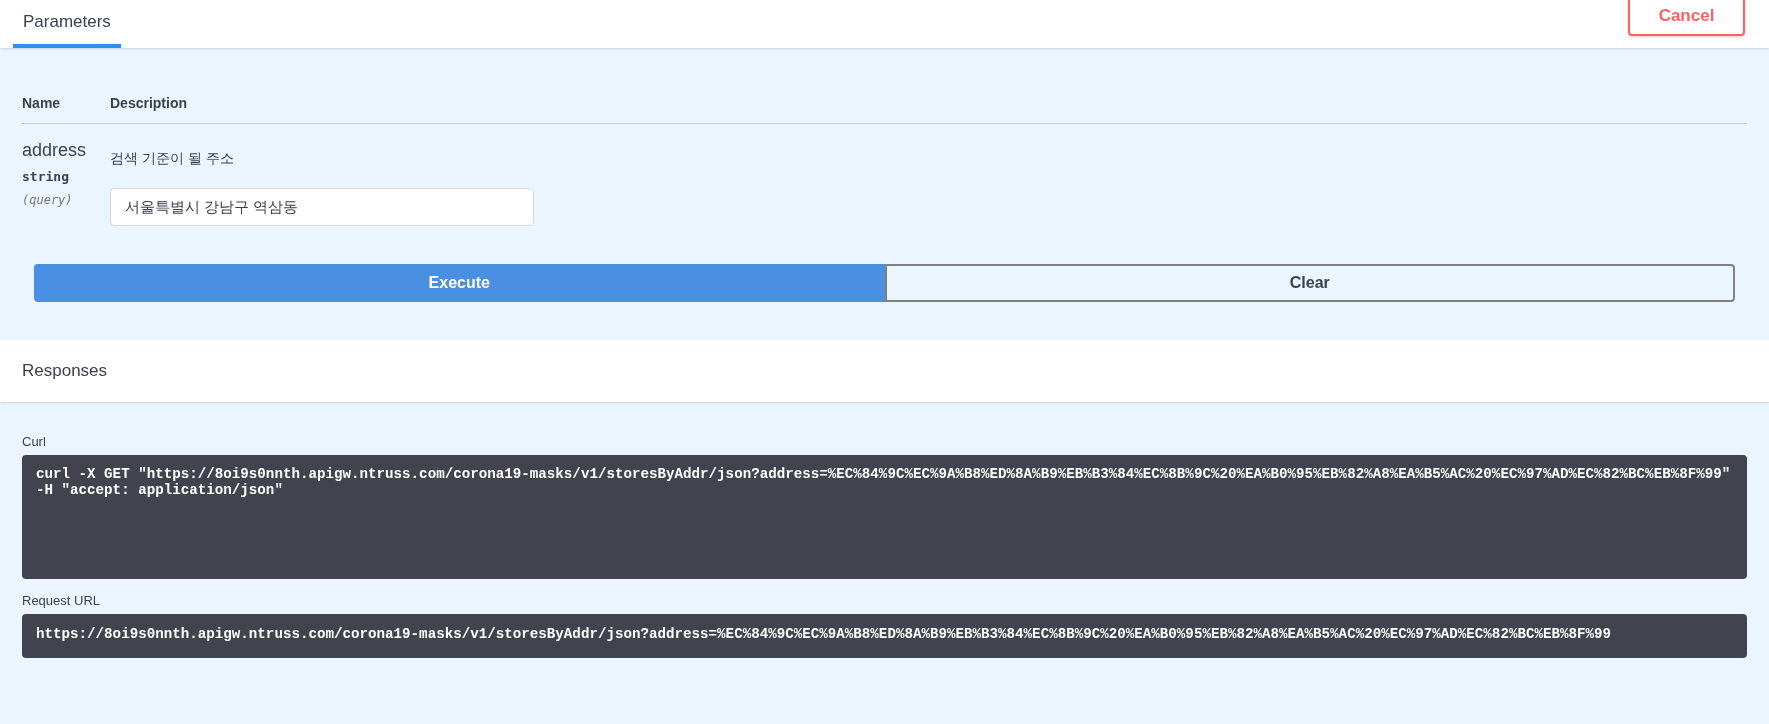 This screenshot has width=1769, height=724. What do you see at coordinates (172, 159) in the screenshot?
I see `parameter-description: 검색 기준이 될 주소` at bounding box center [172, 159].